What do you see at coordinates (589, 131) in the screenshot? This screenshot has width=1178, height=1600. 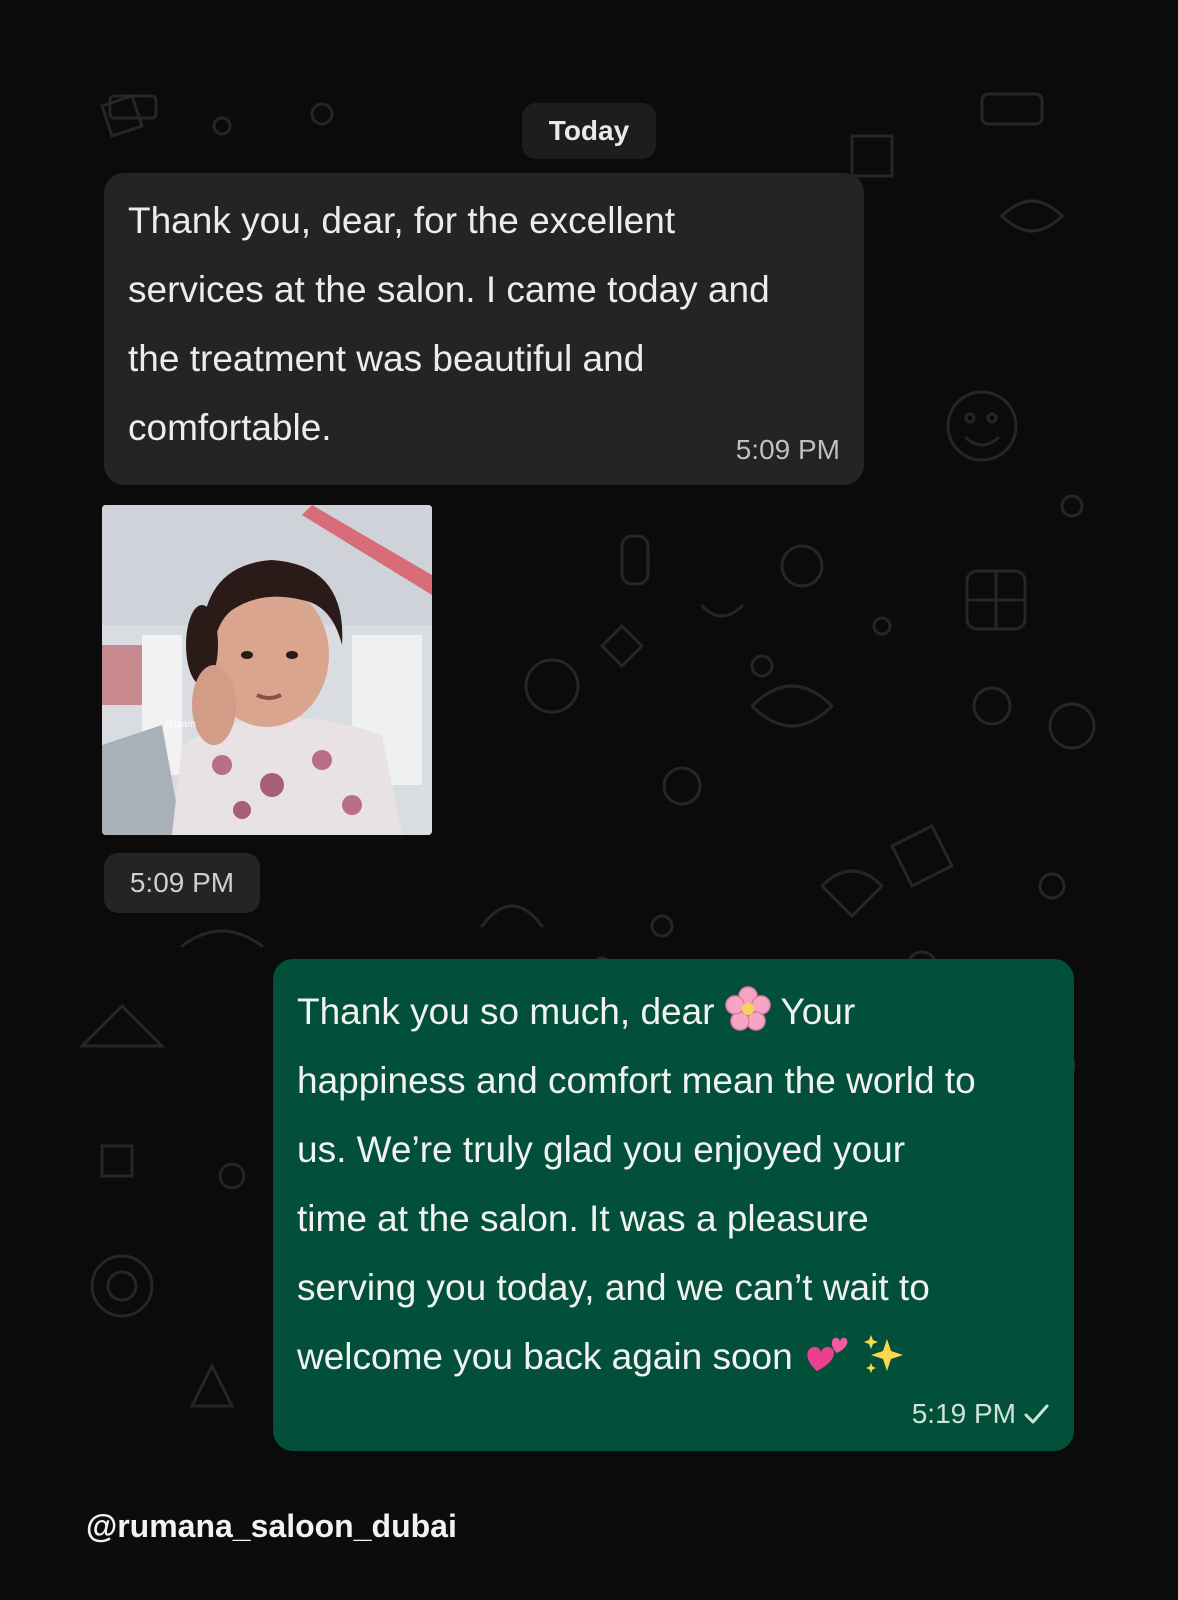 I see `date-separator: Today` at bounding box center [589, 131].